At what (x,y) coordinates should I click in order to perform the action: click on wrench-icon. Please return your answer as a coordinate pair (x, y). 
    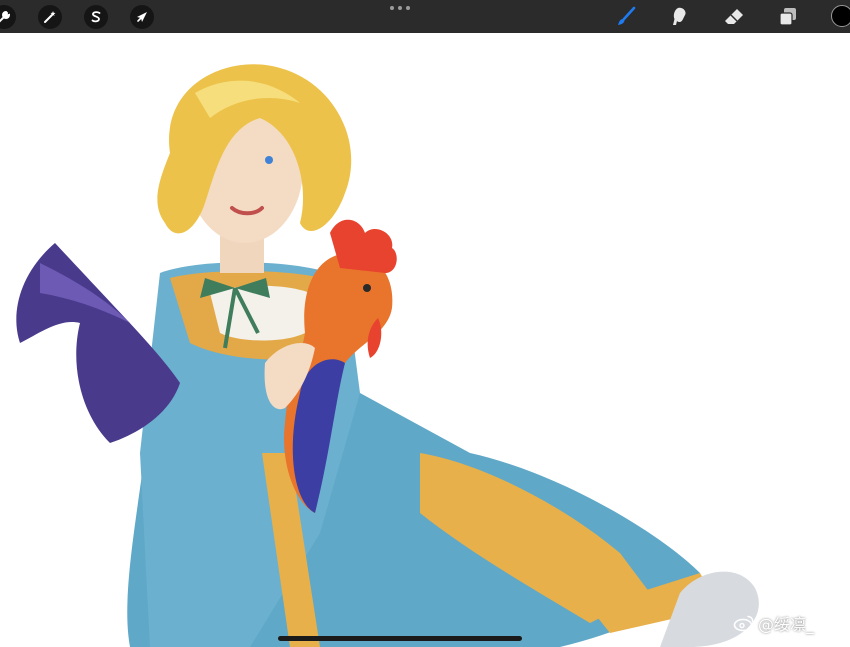
    Looking at the image, I should click on (5, 16).